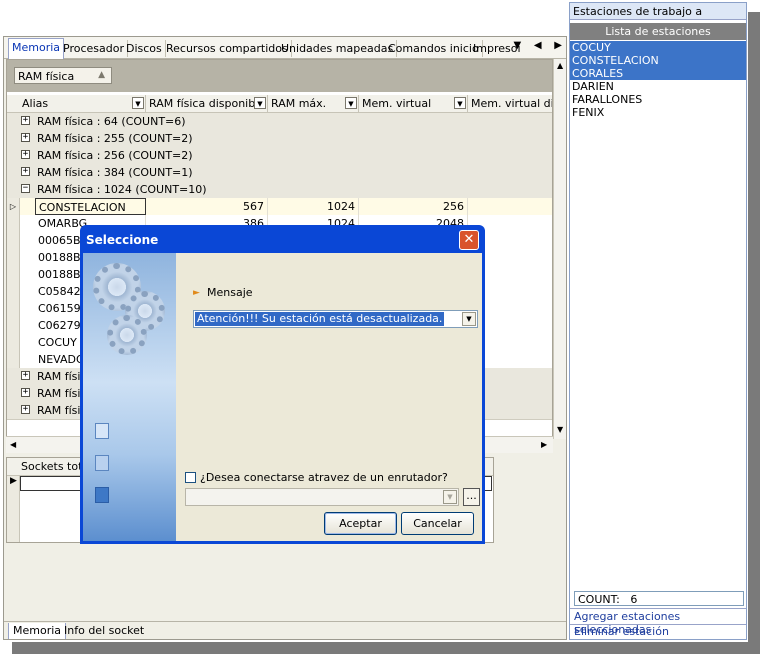 The height and width of the screenshot is (660, 765). I want to click on group-row: + RAM física : 384 (COUNT=1), so click(279, 173).